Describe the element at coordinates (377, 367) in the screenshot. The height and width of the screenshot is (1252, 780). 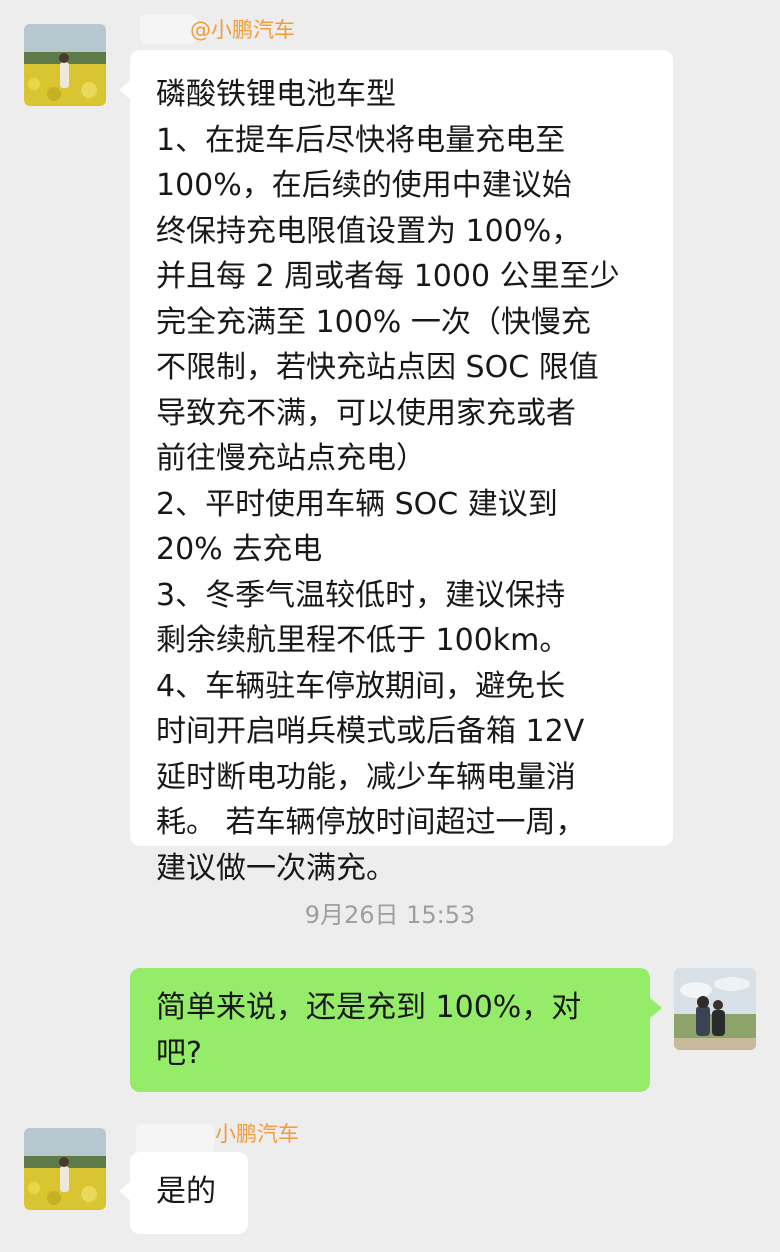
I see `message-line: 不限制，若快充站点因 SOC 限值` at that location.